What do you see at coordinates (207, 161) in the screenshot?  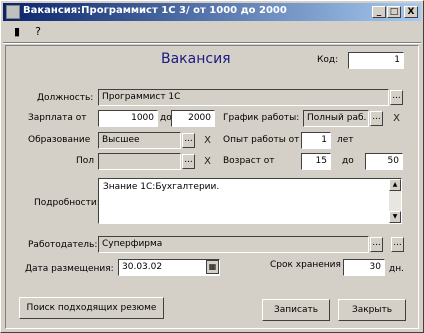 I see `gender-clear-button: X` at bounding box center [207, 161].